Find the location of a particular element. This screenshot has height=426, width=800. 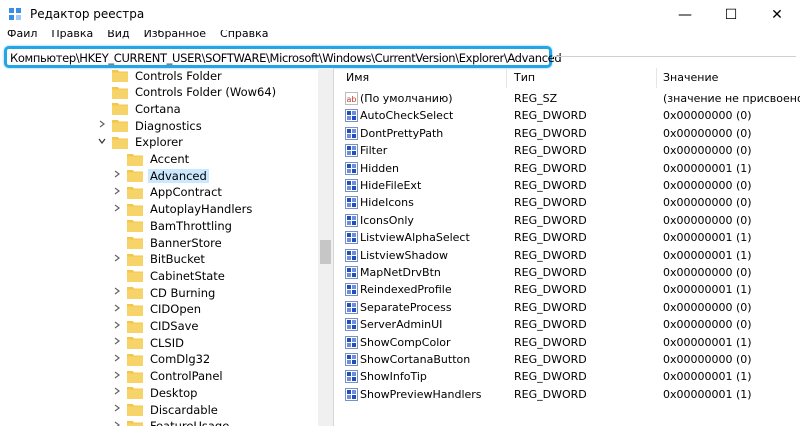

tree-item-label: AppContract is located at coordinates (186, 192).